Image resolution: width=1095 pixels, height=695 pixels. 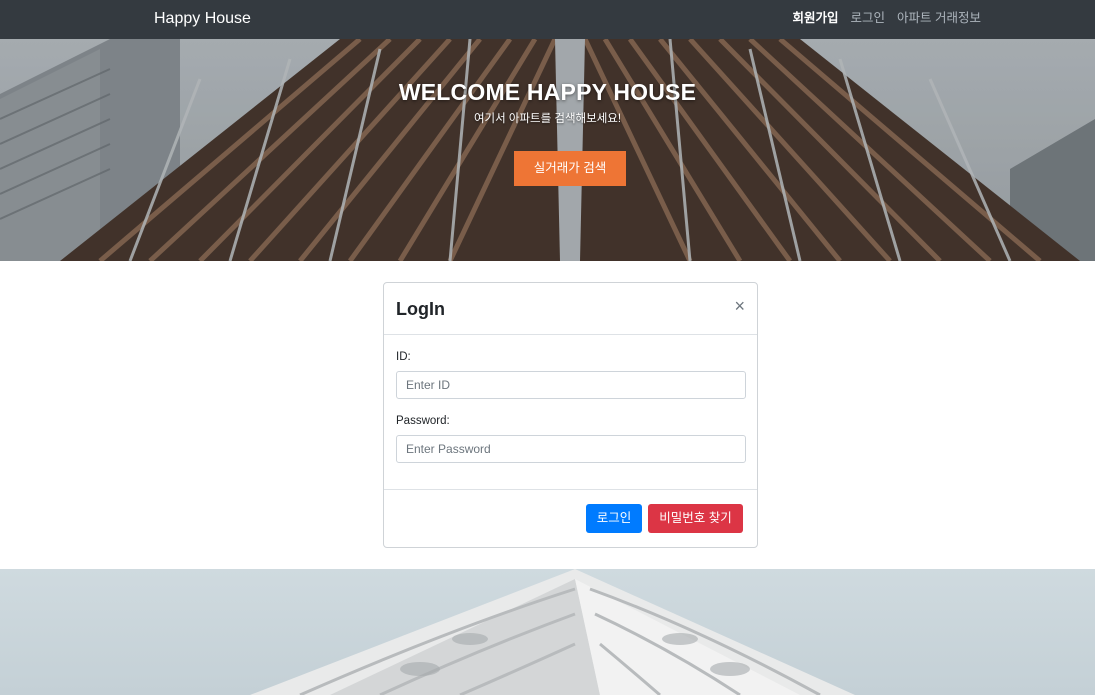 I want to click on password-input, so click(x=571, y=449).